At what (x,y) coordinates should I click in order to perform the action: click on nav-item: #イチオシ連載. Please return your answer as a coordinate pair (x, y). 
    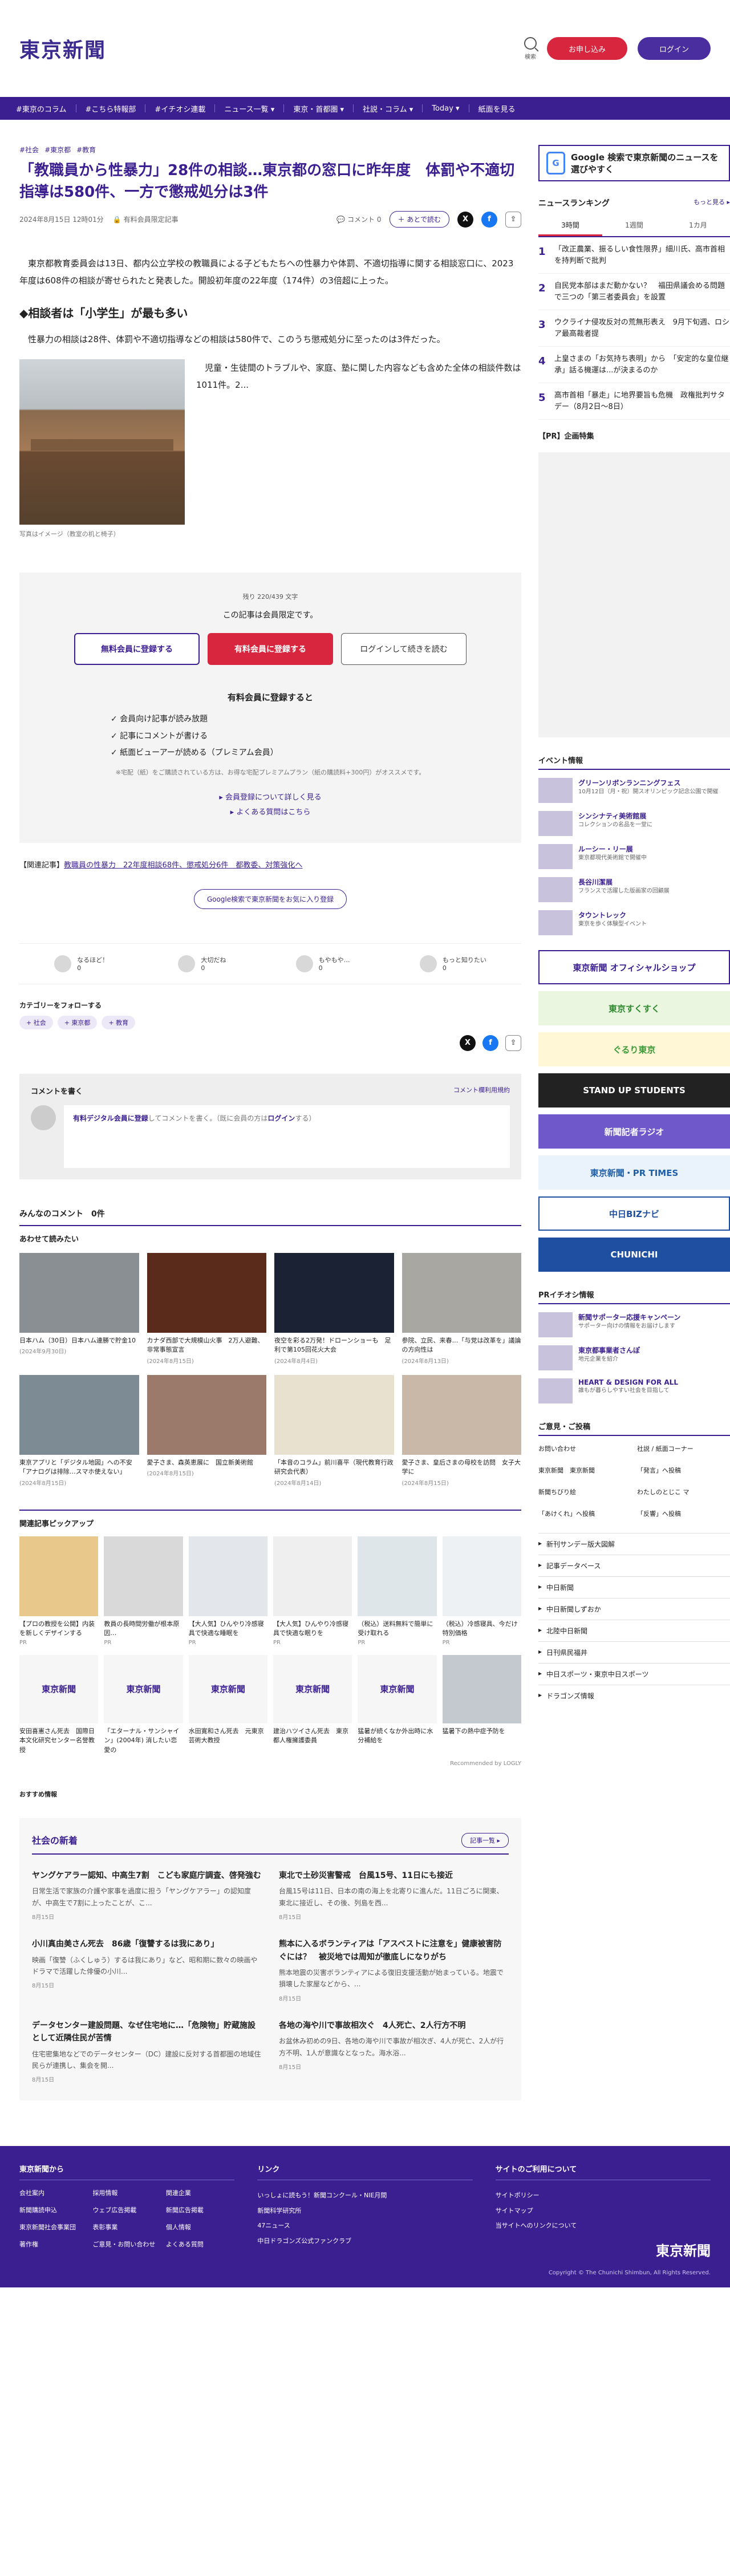
    Looking at the image, I should click on (180, 109).